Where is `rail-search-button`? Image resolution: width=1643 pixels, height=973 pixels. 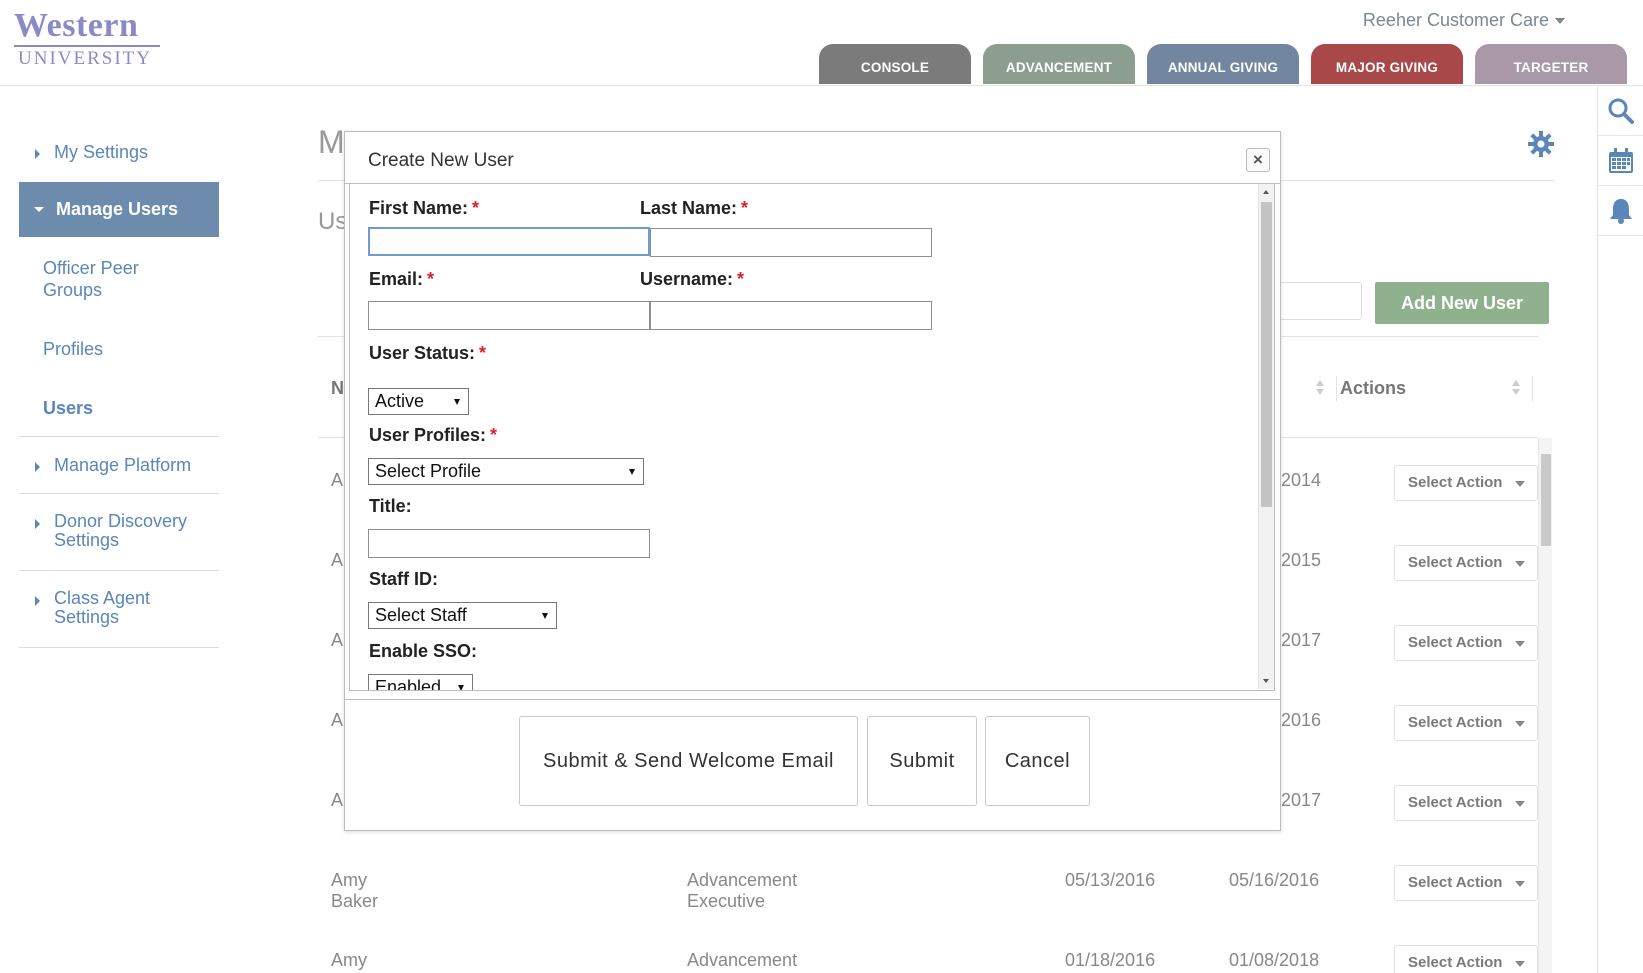
rail-search-button is located at coordinates (1620, 111).